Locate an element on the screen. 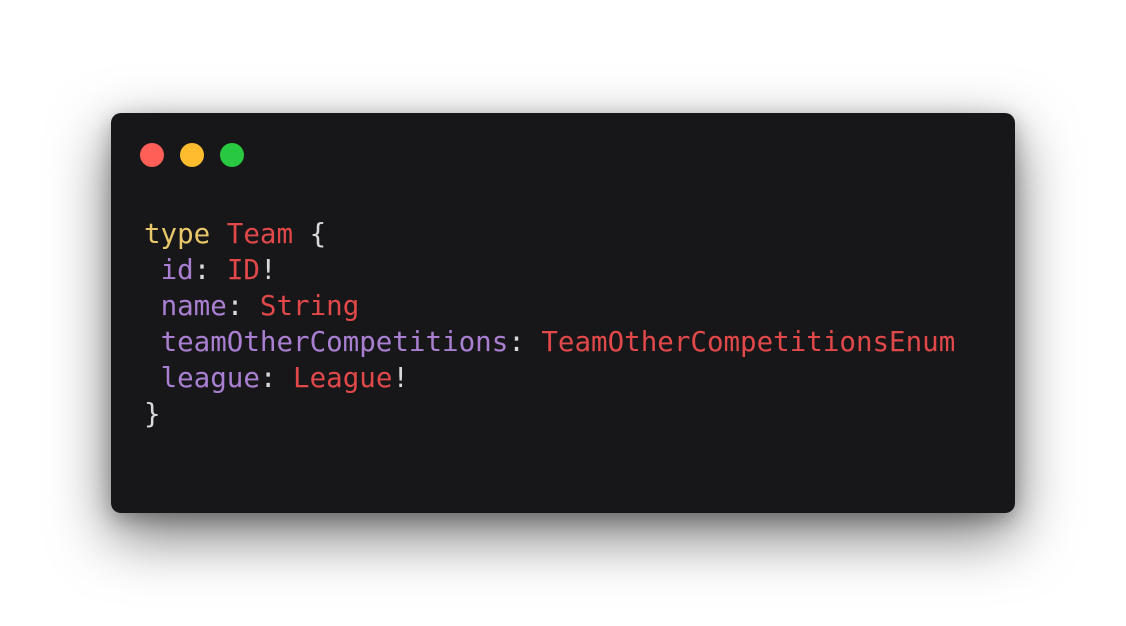 Image resolution: width=1126 pixels, height=626 pixels. field-name: id is located at coordinates (177, 270).